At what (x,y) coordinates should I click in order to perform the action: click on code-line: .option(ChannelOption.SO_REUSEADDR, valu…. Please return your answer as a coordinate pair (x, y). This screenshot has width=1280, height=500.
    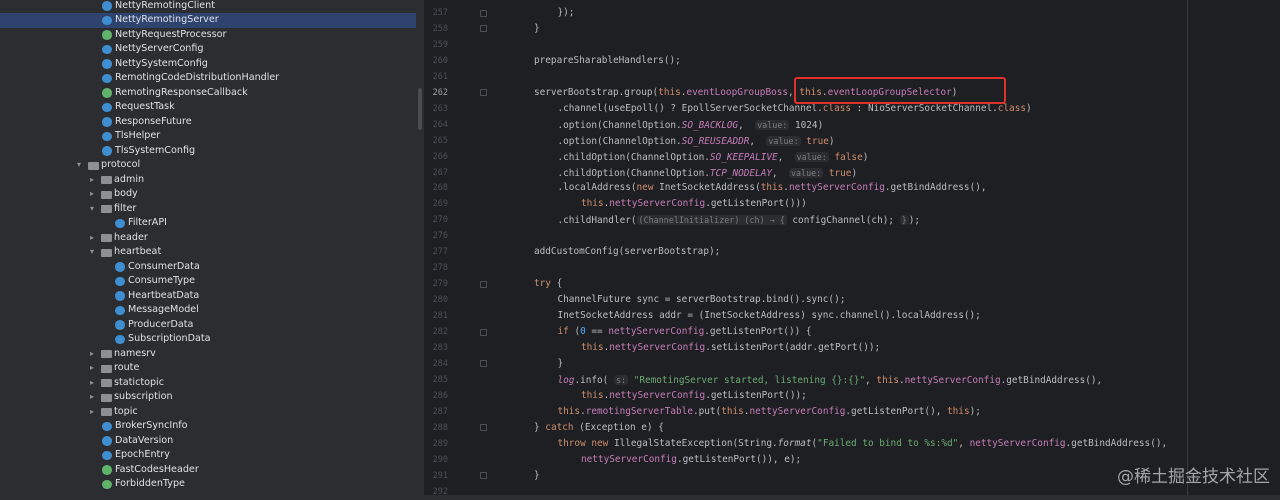
    Looking at the image, I should click on (696, 141).